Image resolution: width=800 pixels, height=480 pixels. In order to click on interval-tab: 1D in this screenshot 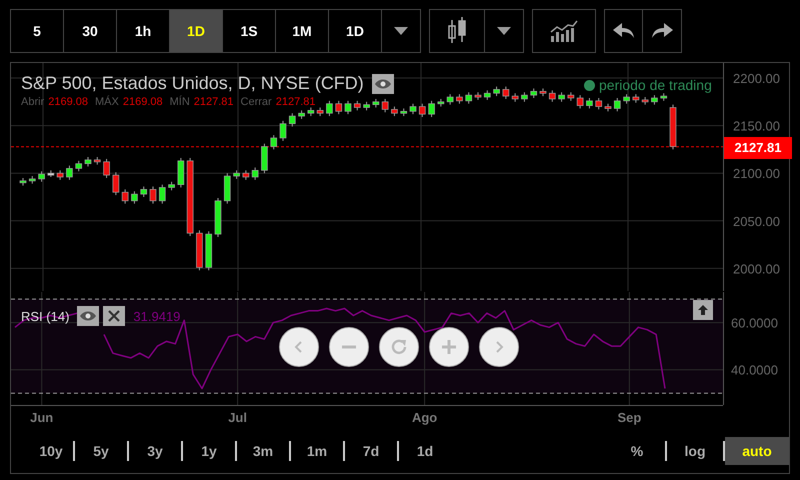, I will do `click(196, 31)`.